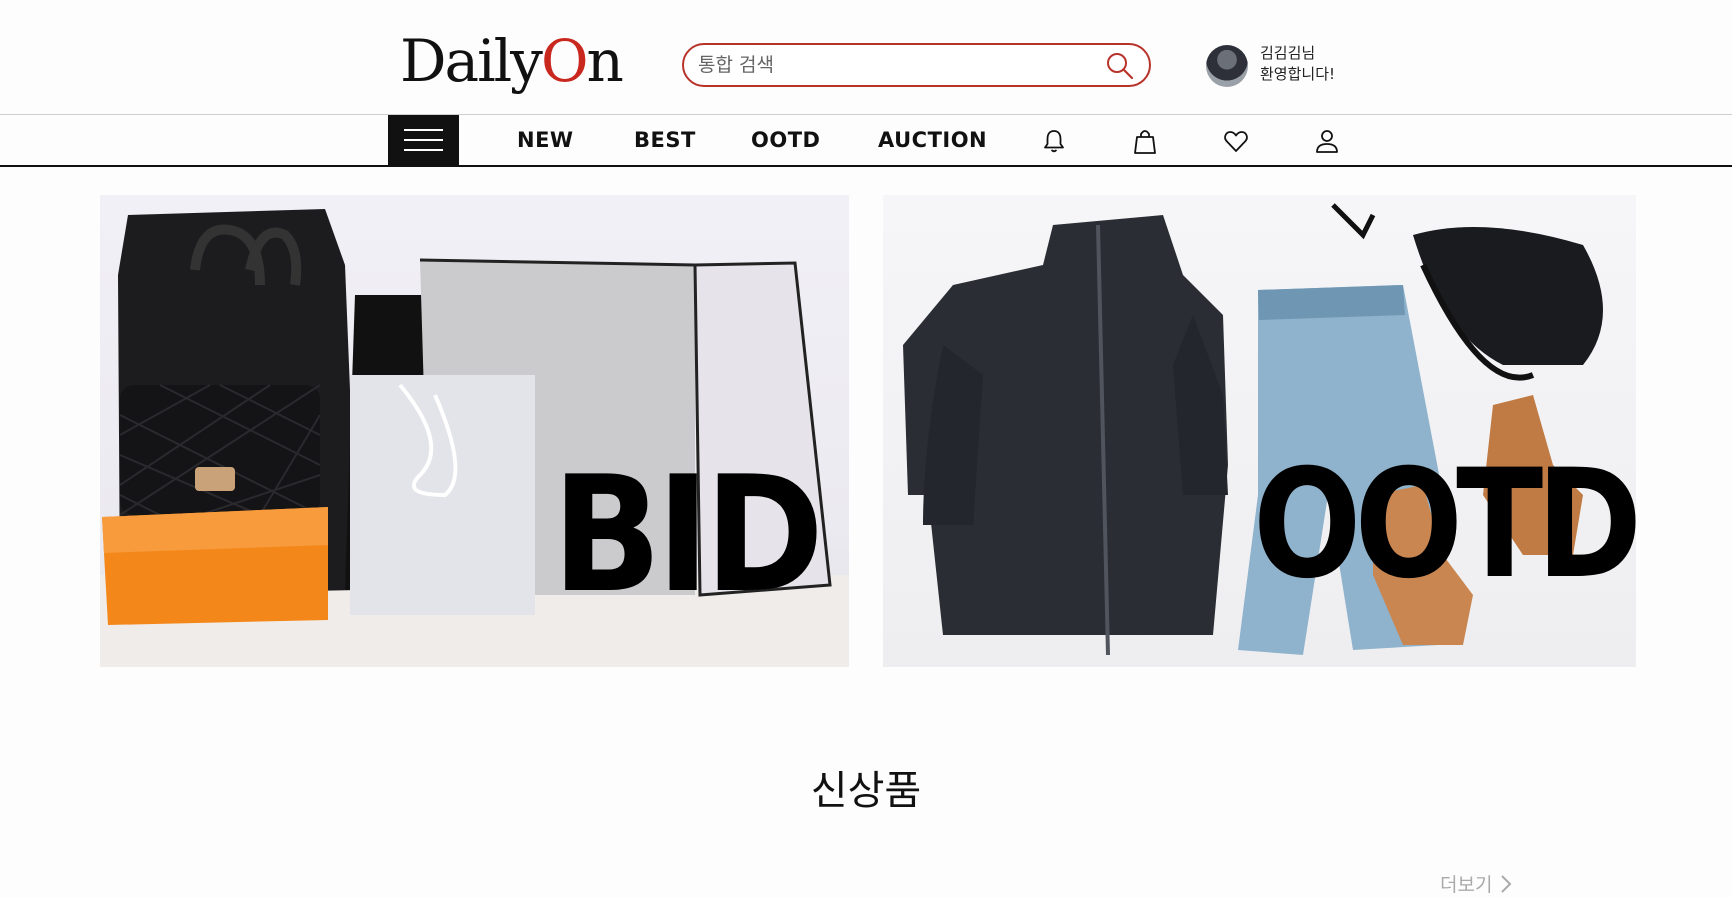  Describe the element at coordinates (688, 534) in the screenshot. I see `banner-bid-text: BID` at that location.